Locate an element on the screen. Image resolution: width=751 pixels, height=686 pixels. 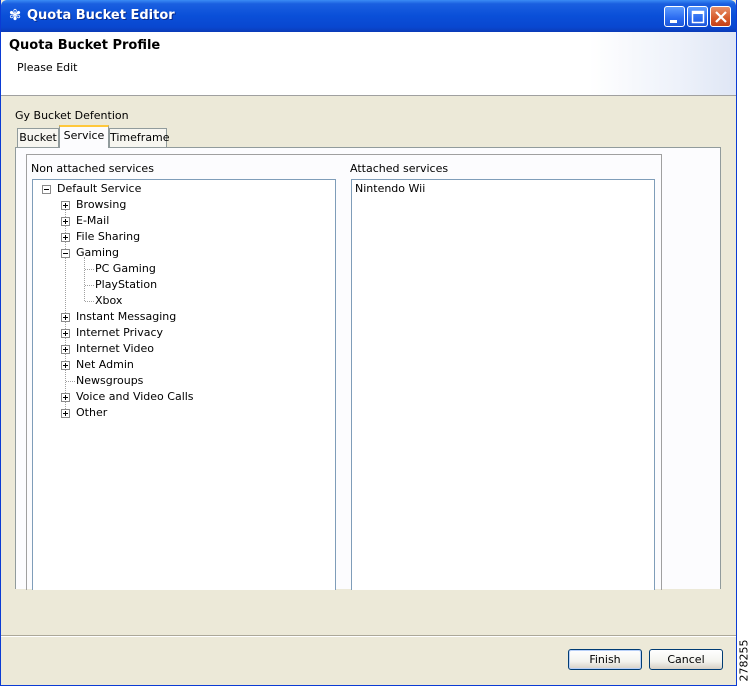
page-subtitle: Please Edit is located at coordinates (47, 67).